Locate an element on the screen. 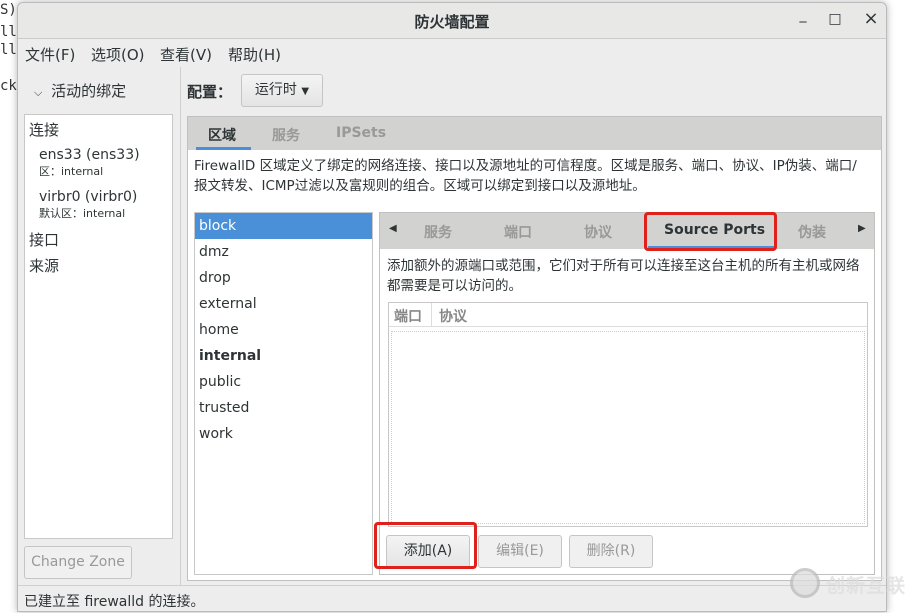  column-port: 端口 is located at coordinates (408, 316).